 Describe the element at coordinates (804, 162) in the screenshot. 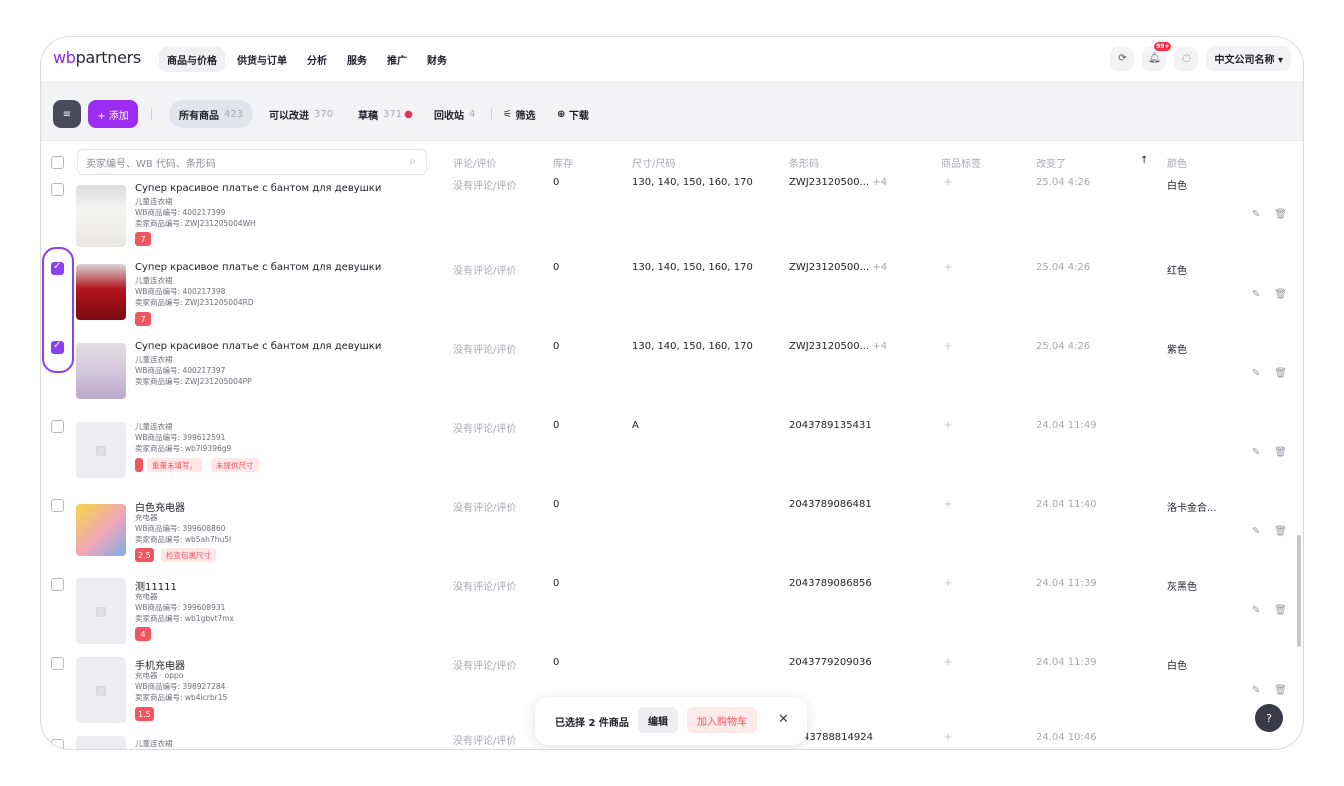

I see `col-barcode: 条形码` at that location.